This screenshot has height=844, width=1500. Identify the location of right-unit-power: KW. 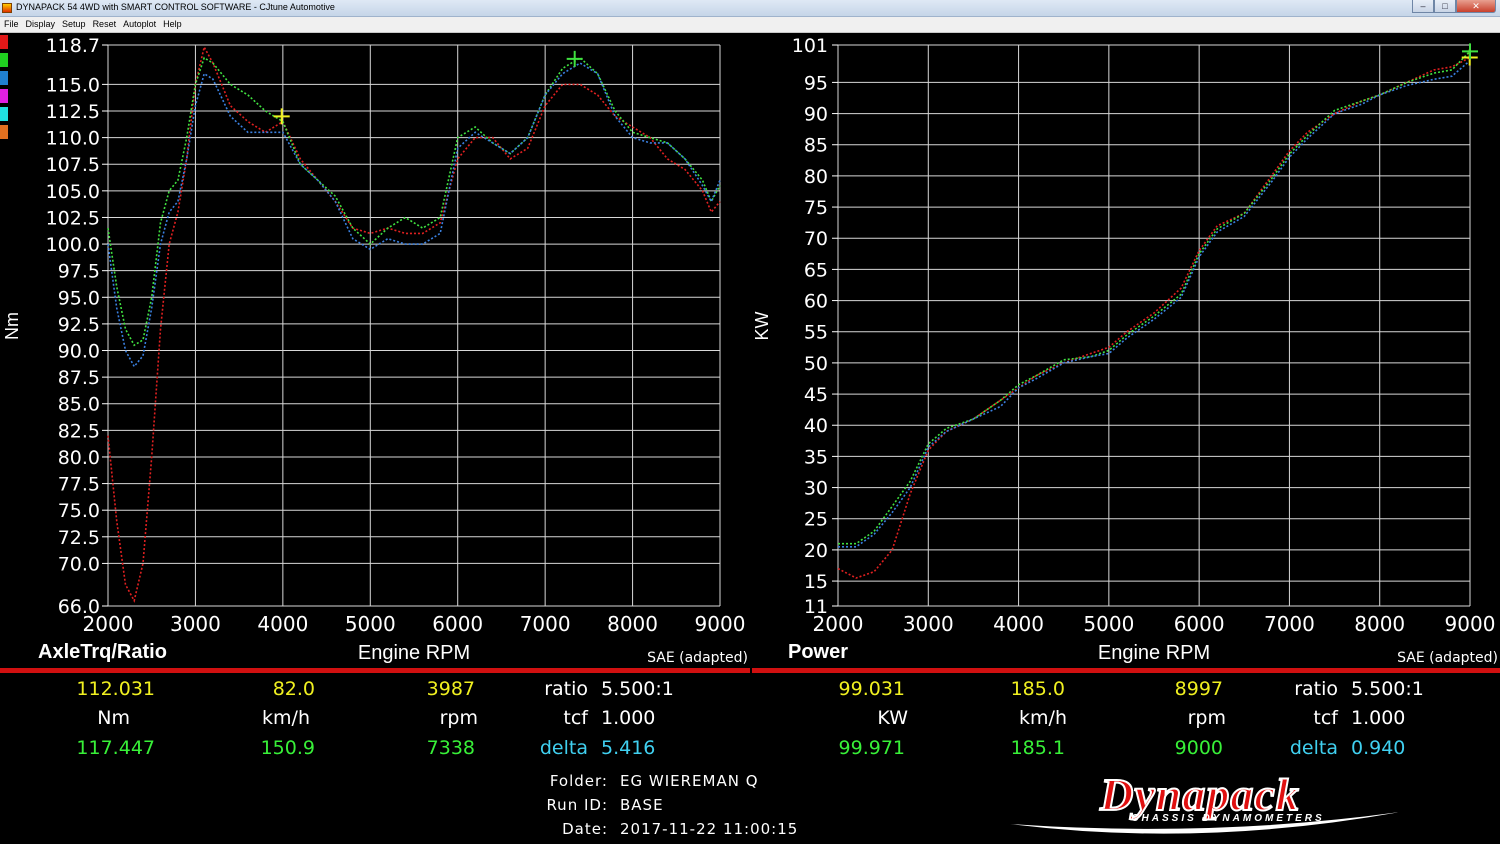
(892, 718).